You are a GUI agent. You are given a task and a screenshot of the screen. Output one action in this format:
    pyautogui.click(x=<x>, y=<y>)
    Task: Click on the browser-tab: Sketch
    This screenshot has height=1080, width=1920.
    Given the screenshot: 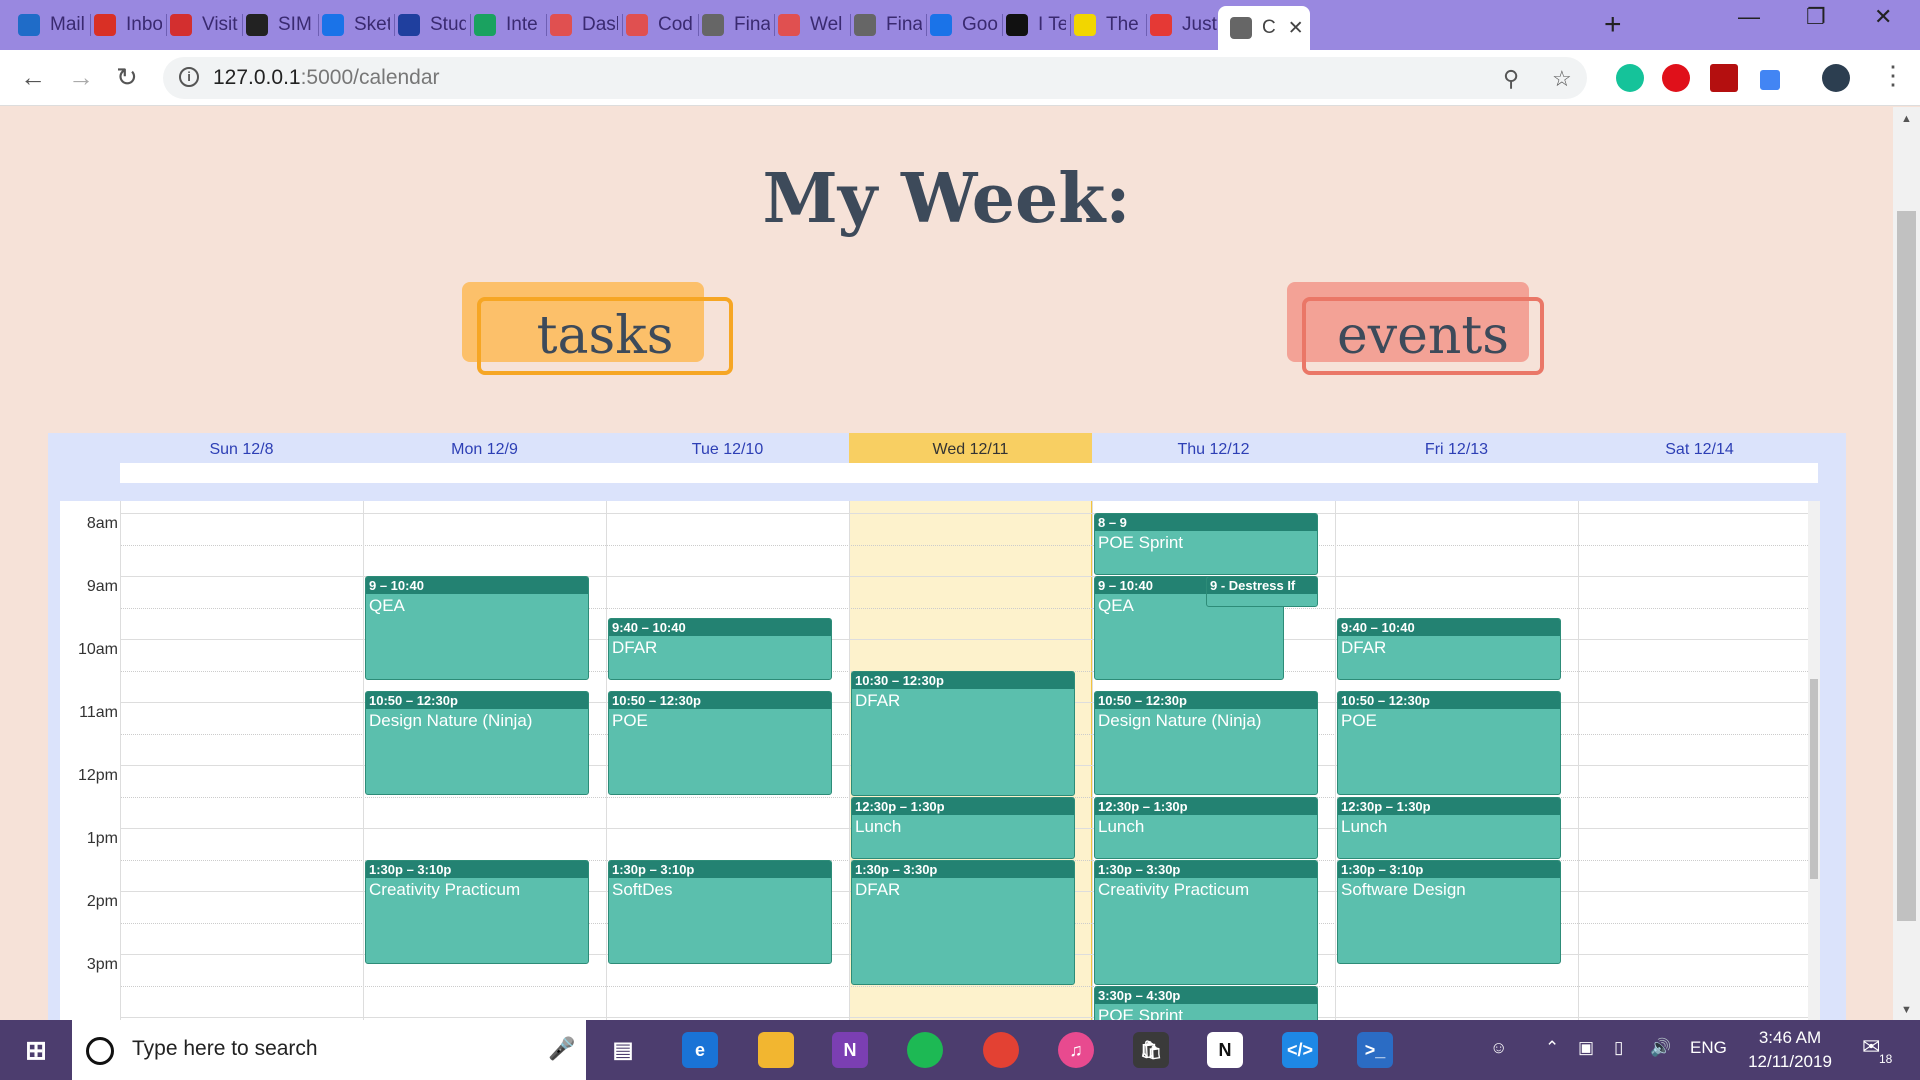 What is the action you would take?
    pyautogui.click(x=356, y=25)
    